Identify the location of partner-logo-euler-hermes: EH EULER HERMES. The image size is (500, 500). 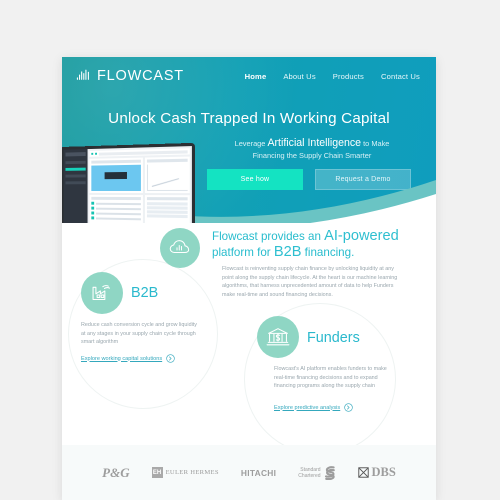
(185, 472).